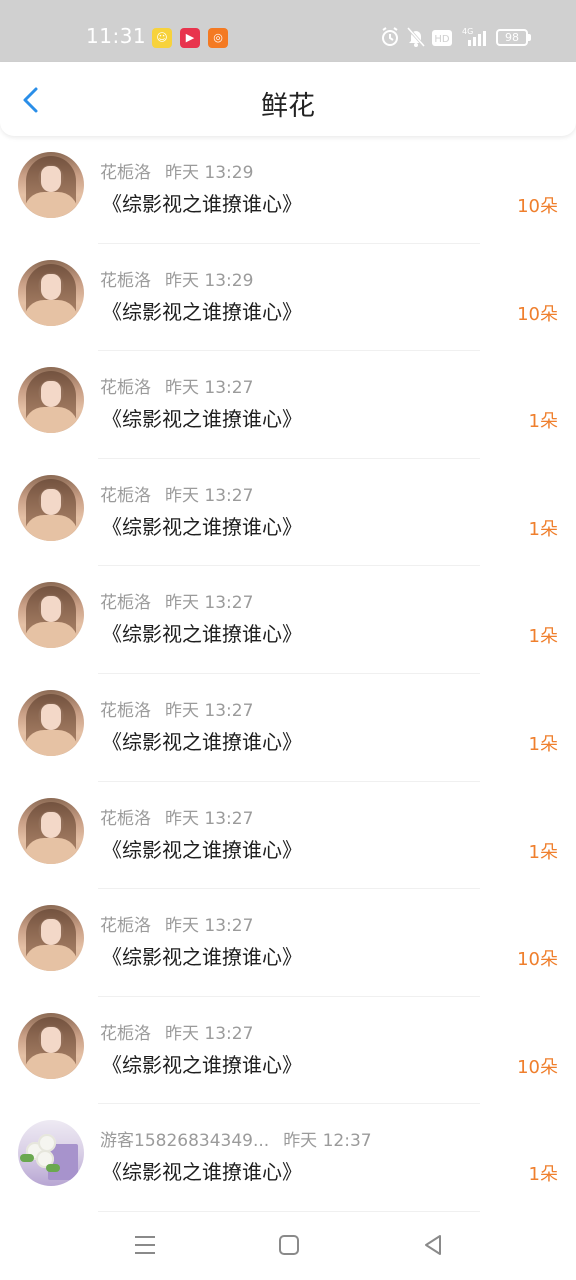 This screenshot has height=1280, width=576. I want to click on home-square-icon, so click(289, 1245).